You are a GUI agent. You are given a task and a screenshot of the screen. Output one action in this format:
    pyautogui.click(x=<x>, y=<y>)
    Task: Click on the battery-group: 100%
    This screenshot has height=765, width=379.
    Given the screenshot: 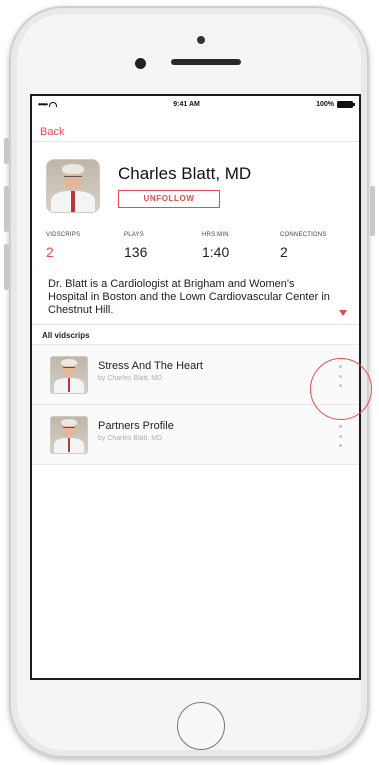 What is the action you would take?
    pyautogui.click(x=335, y=104)
    